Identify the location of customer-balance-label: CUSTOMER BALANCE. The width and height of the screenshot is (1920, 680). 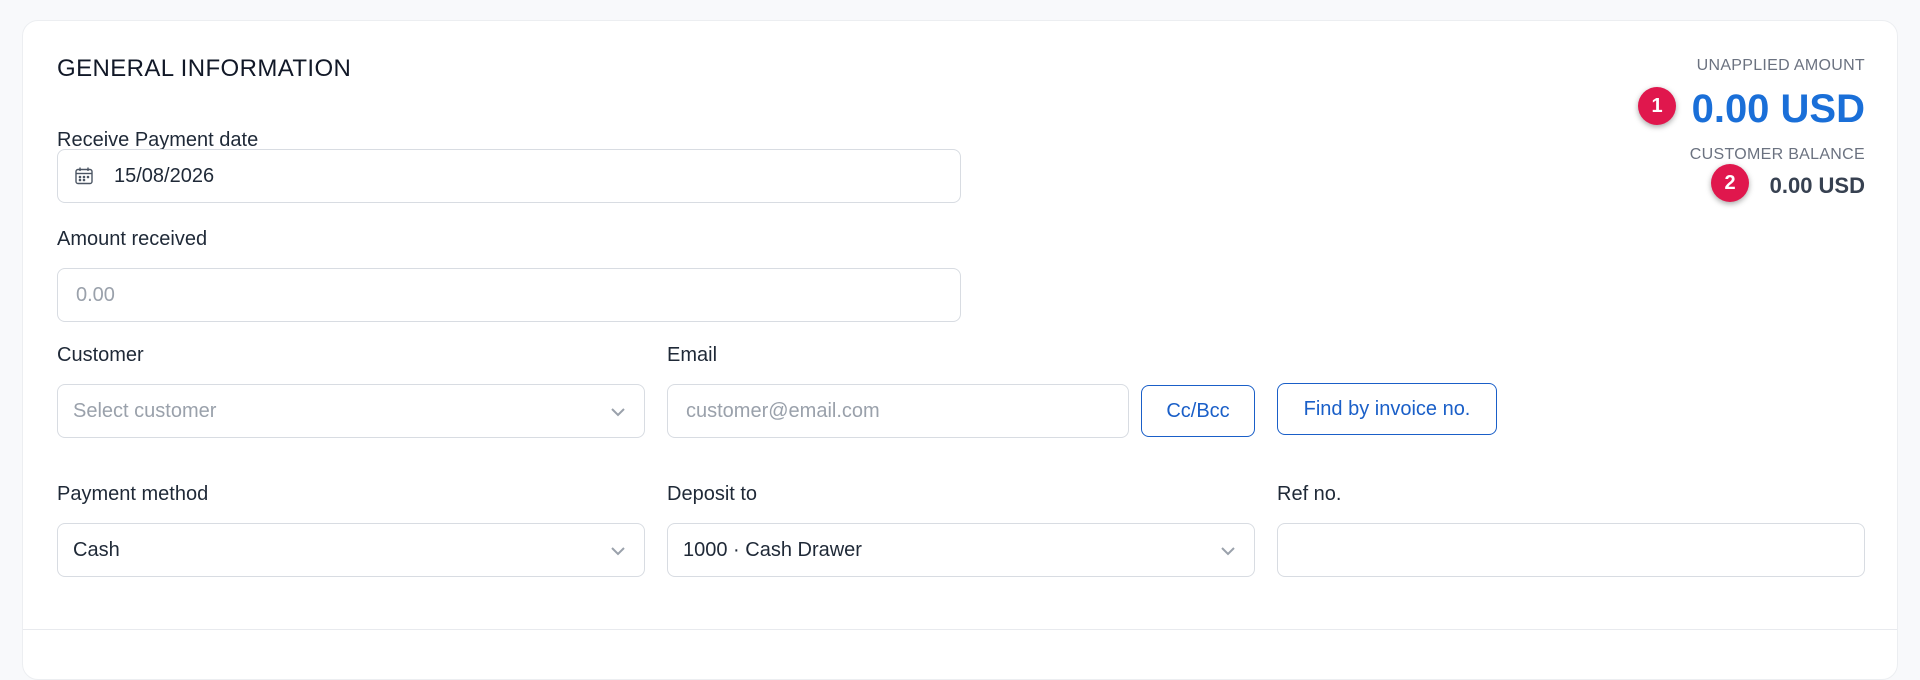
(1777, 154).